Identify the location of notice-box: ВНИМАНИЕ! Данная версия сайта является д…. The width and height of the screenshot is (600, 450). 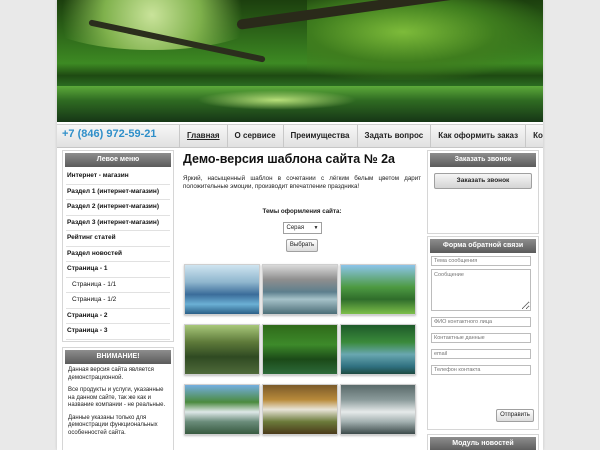
(118, 398).